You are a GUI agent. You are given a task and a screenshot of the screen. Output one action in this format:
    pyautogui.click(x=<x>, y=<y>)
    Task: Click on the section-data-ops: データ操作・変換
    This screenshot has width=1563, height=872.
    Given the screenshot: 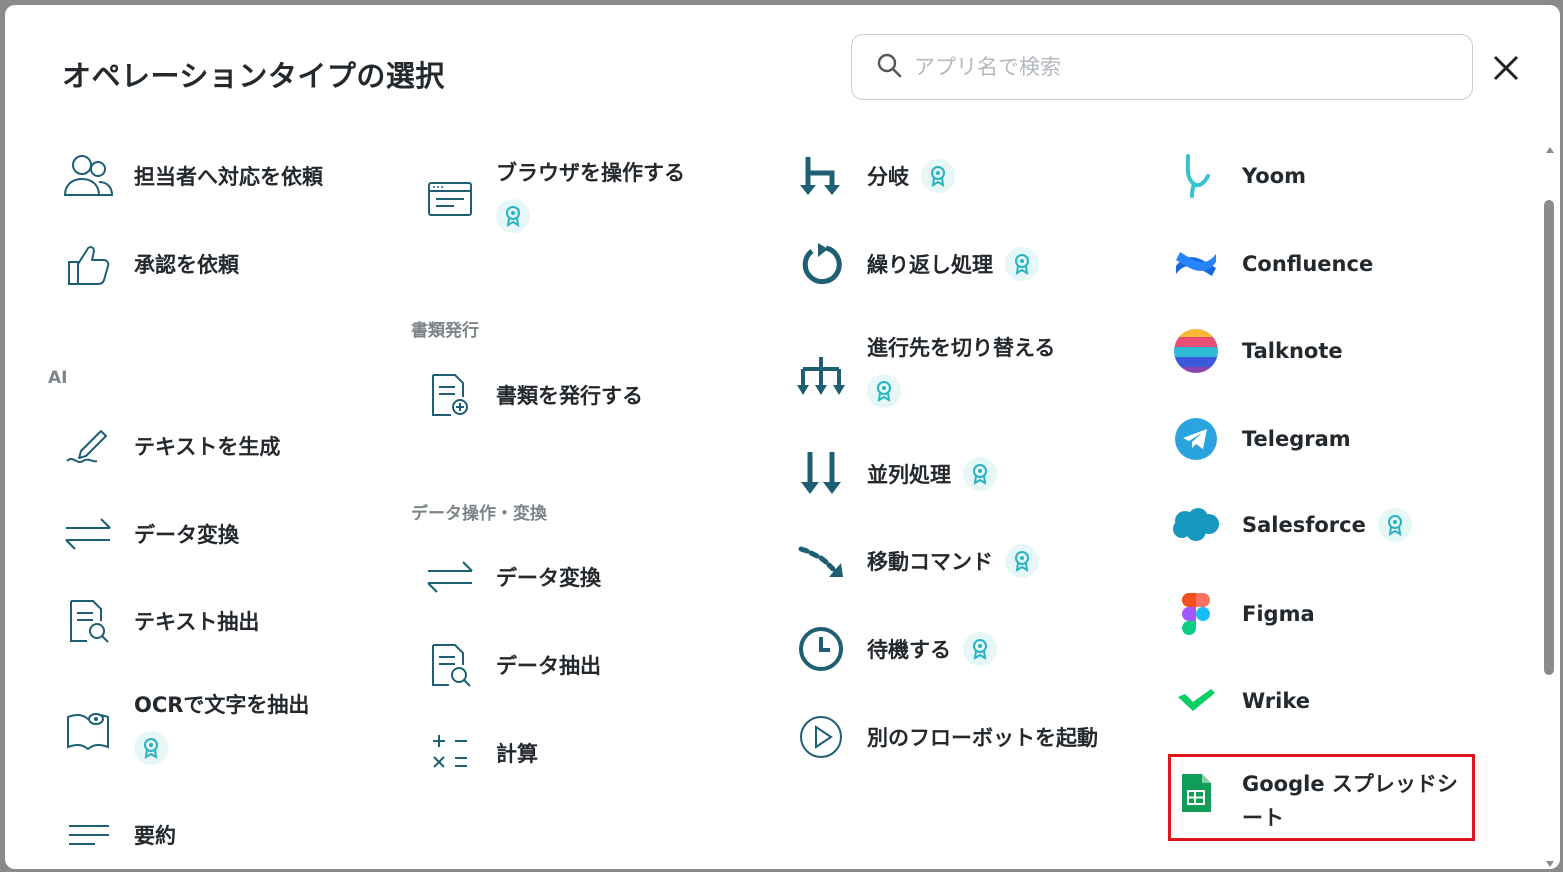 What is the action you would take?
    pyautogui.click(x=479, y=514)
    